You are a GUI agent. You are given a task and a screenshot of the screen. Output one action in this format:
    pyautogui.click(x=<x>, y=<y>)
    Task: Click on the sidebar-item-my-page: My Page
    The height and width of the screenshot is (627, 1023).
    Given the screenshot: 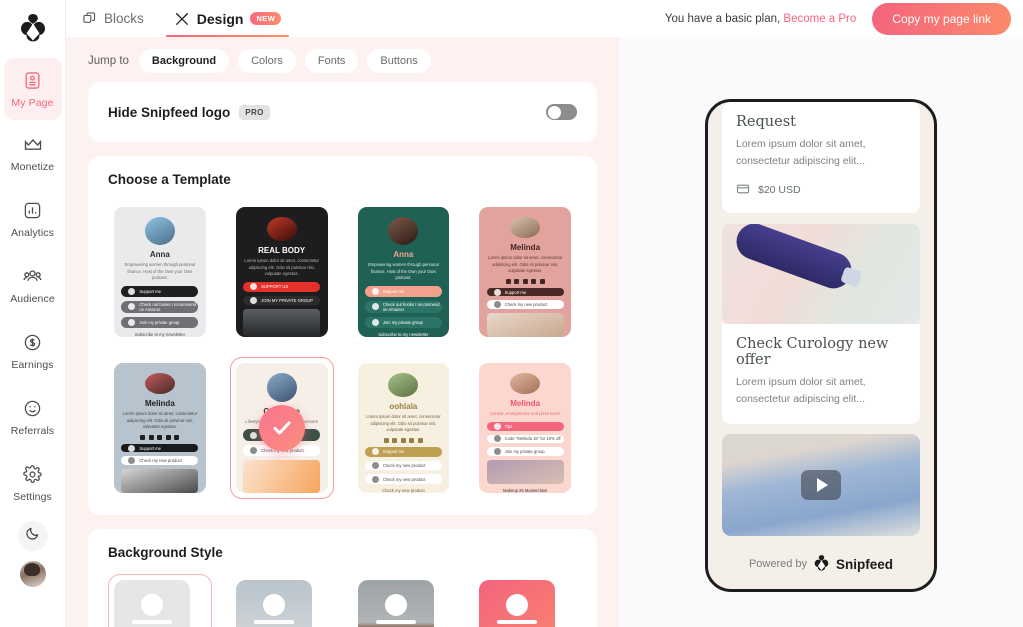 What is the action you would take?
    pyautogui.click(x=32, y=89)
    